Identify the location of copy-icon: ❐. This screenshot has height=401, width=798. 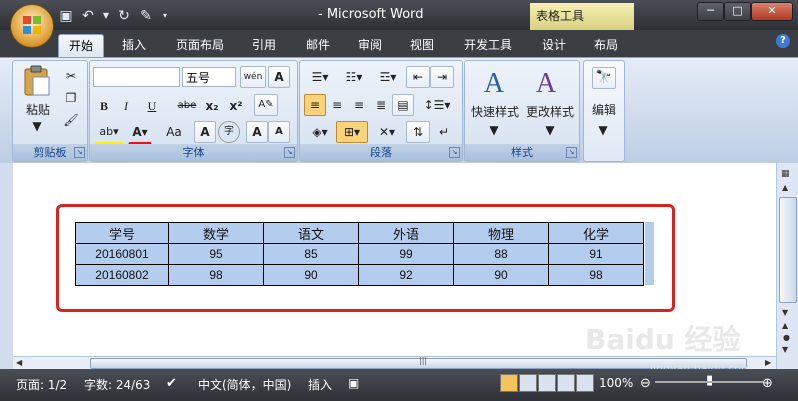
(71, 98).